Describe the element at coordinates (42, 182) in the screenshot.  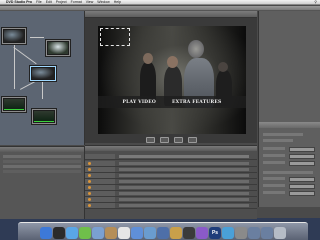
I see `palette-panel` at that location.